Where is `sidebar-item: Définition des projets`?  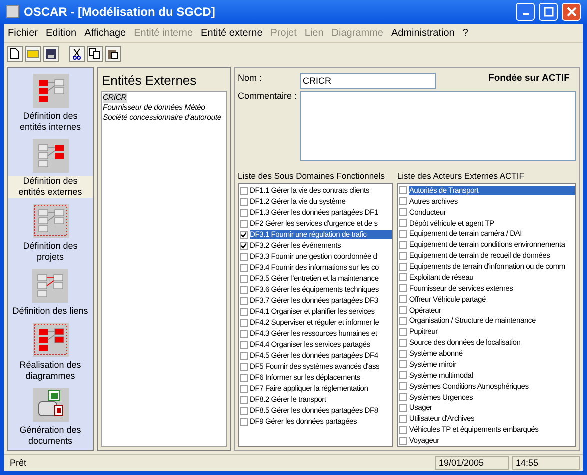 sidebar-item: Définition des projets is located at coordinates (50, 252).